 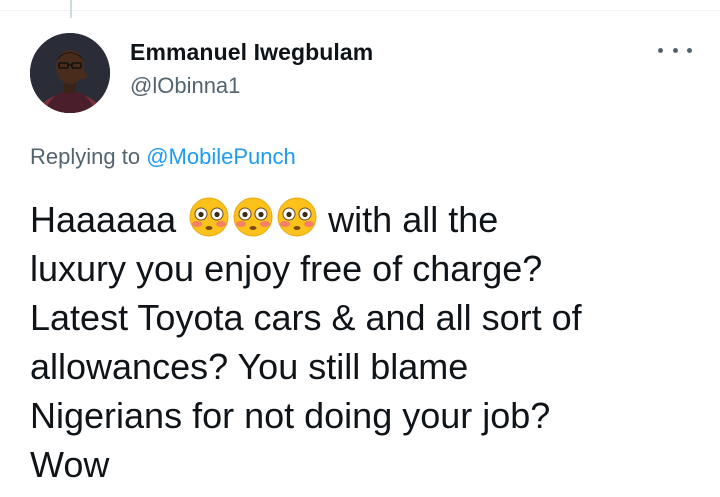 What do you see at coordinates (251, 52) in the screenshot?
I see `author-display-name: Emmanuel Iwegbulam` at bounding box center [251, 52].